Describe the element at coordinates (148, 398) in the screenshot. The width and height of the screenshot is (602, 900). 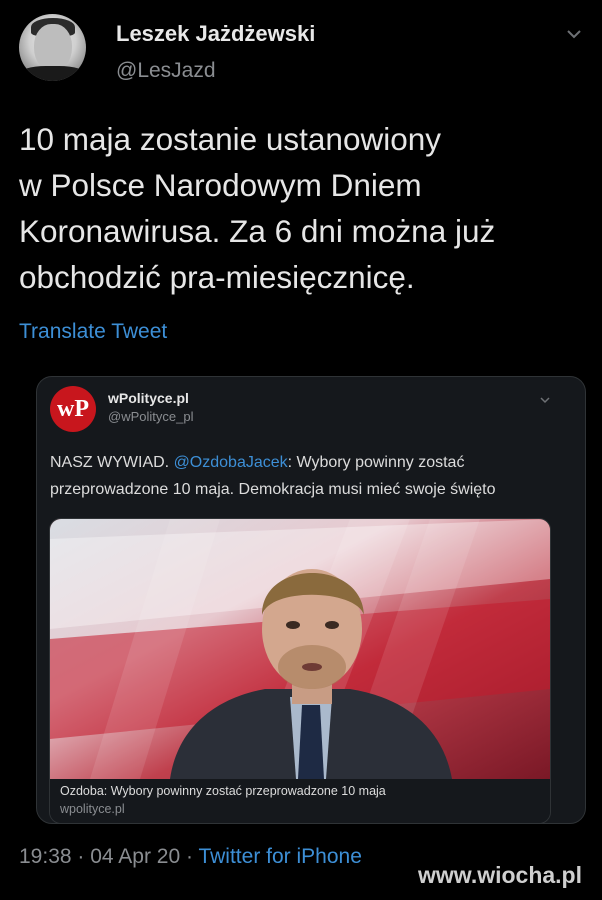
I see `quoted-author-name: wPolityce.pl` at that location.